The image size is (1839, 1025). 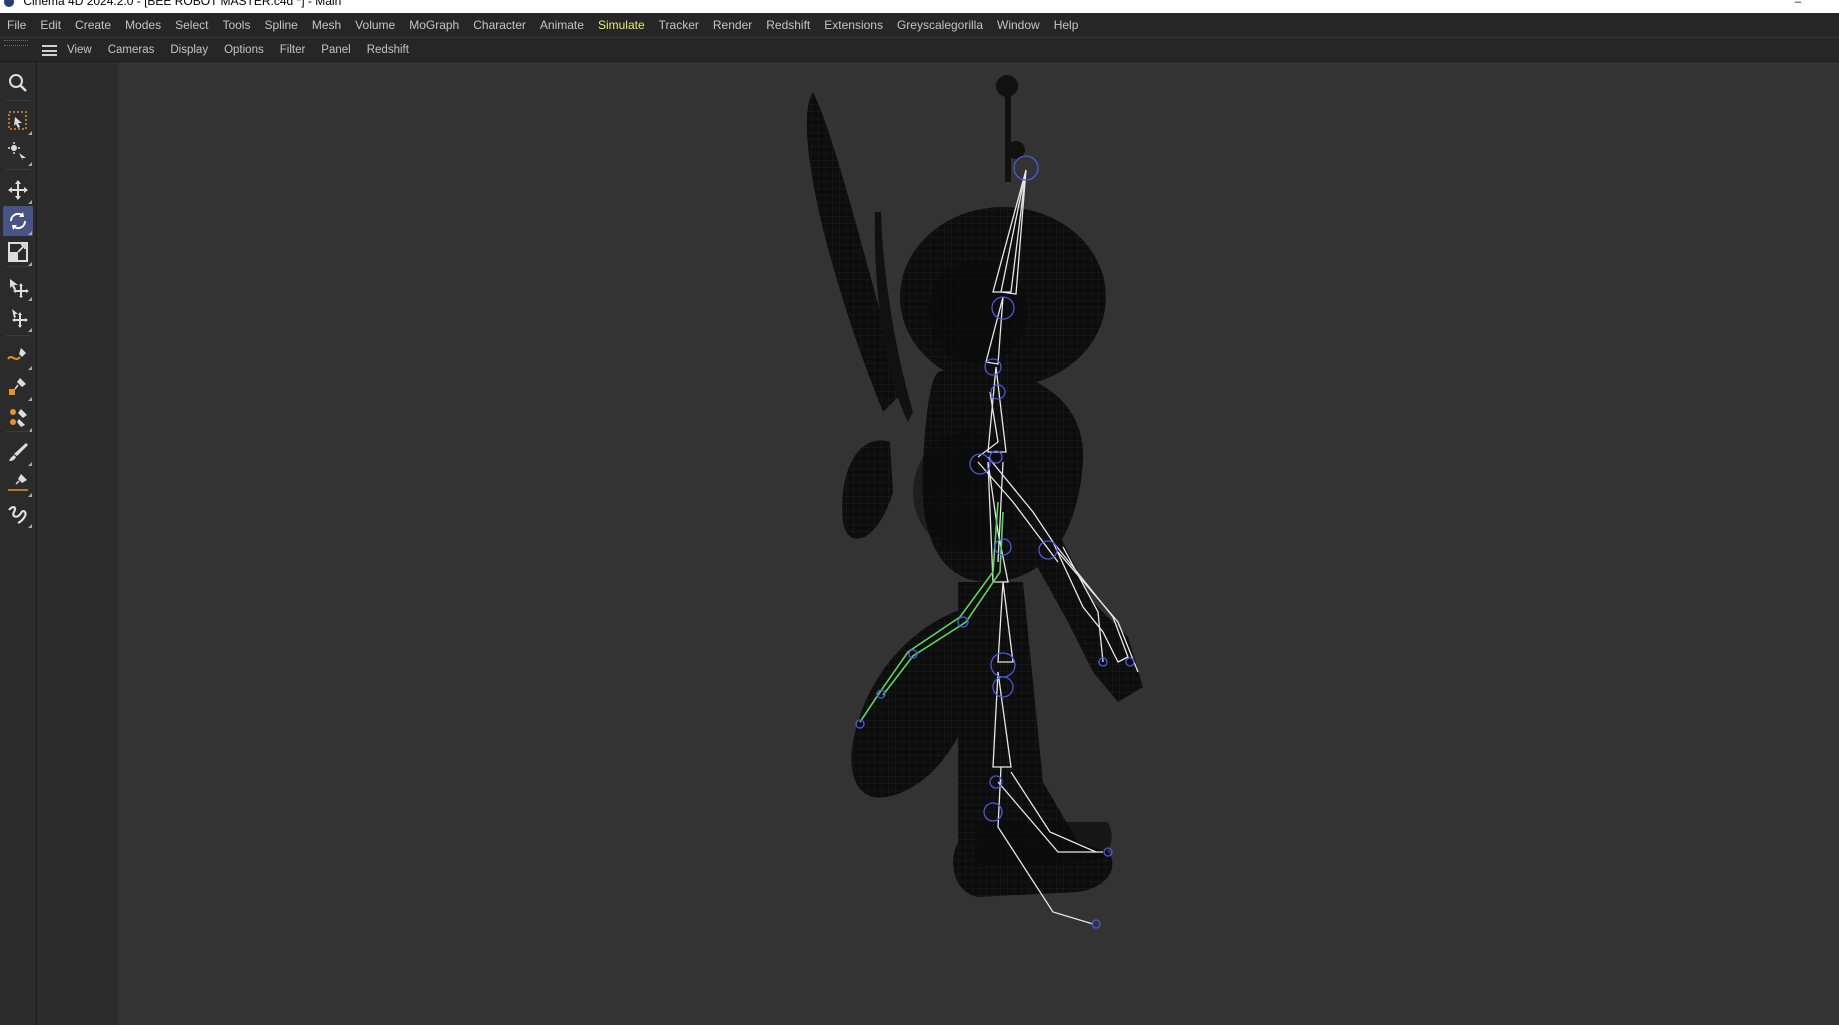 I want to click on menu-help: Help, so click(x=1066, y=25).